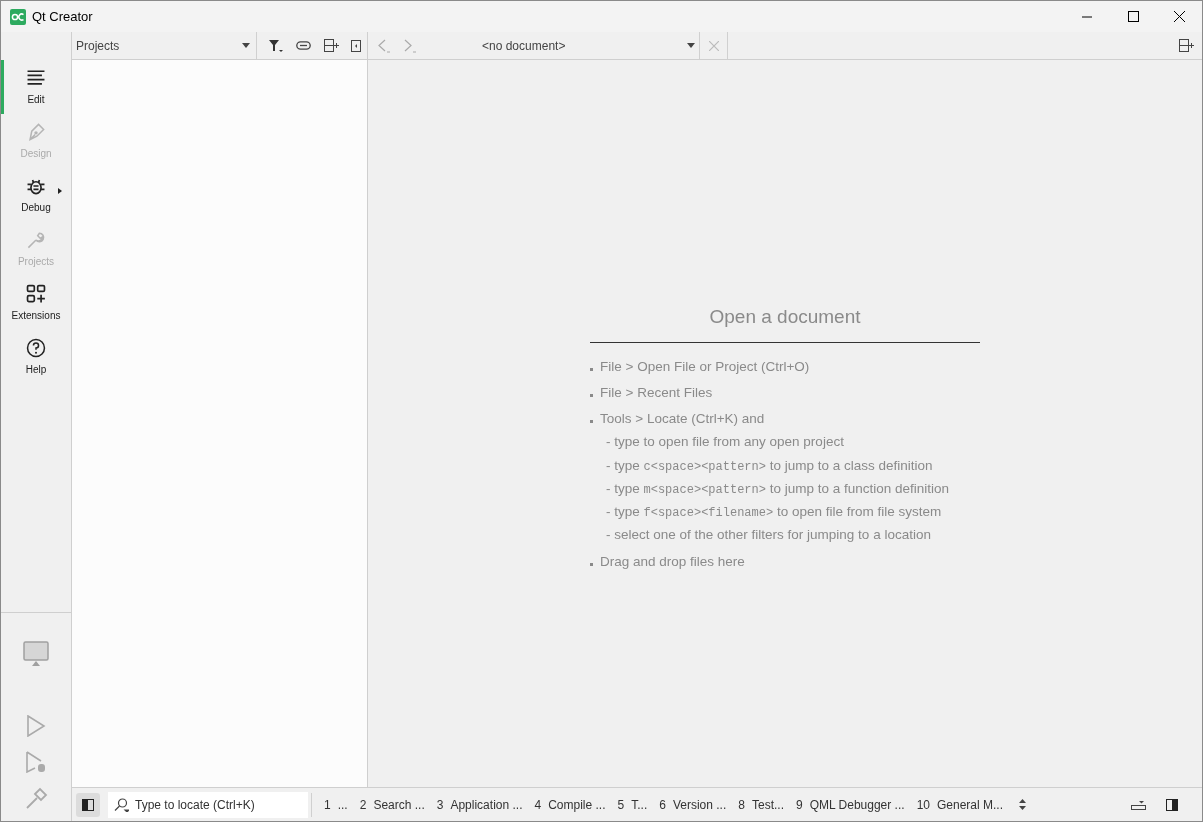  I want to click on minimize-icon, so click(1087, 16).